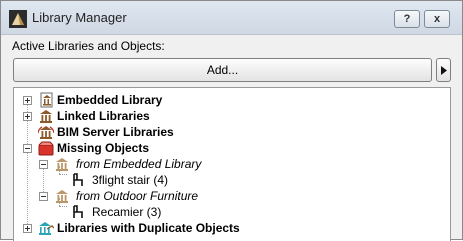 This screenshot has height=241, width=463. What do you see at coordinates (46, 148) in the screenshot?
I see `missing-objects-icon` at bounding box center [46, 148].